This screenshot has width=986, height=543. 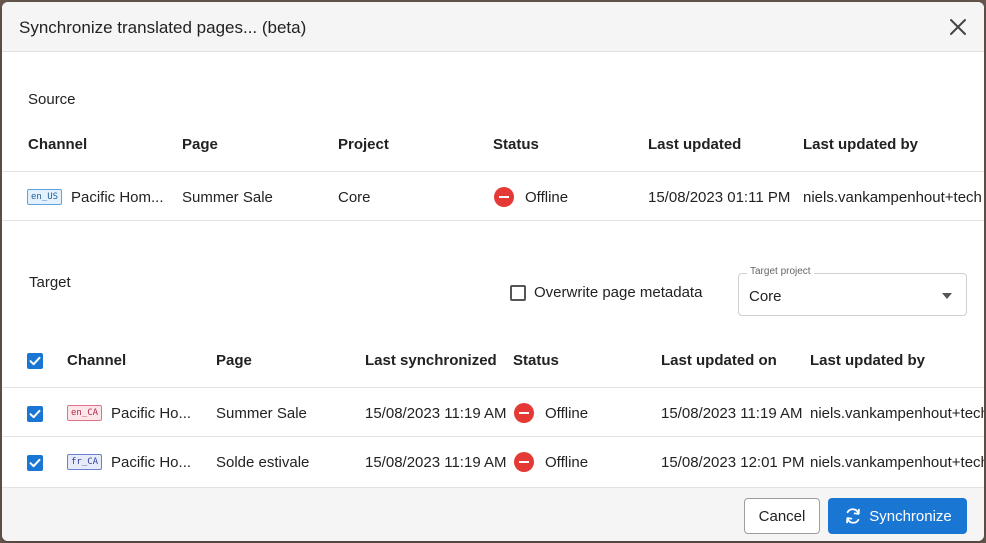 I want to click on synchronize-button: Synchronize, so click(x=897, y=516).